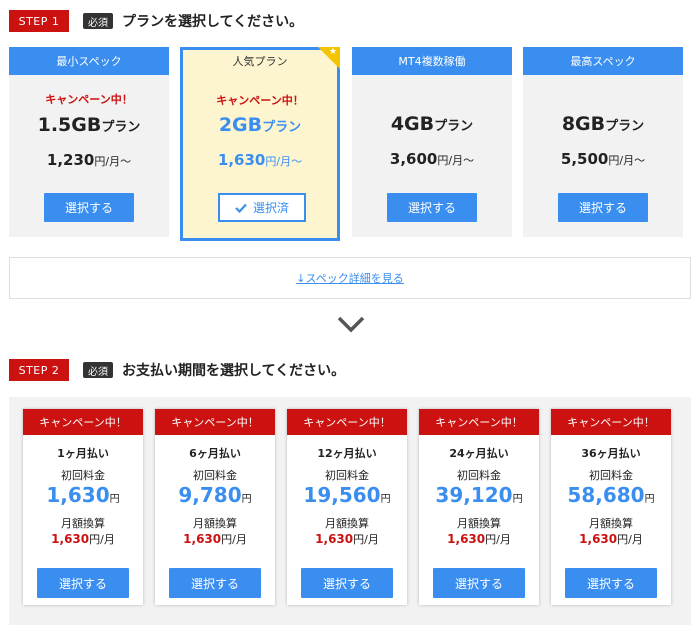 The width and height of the screenshot is (700, 635). Describe the element at coordinates (270, 208) in the screenshot. I see `selected-label: 選択済` at that location.